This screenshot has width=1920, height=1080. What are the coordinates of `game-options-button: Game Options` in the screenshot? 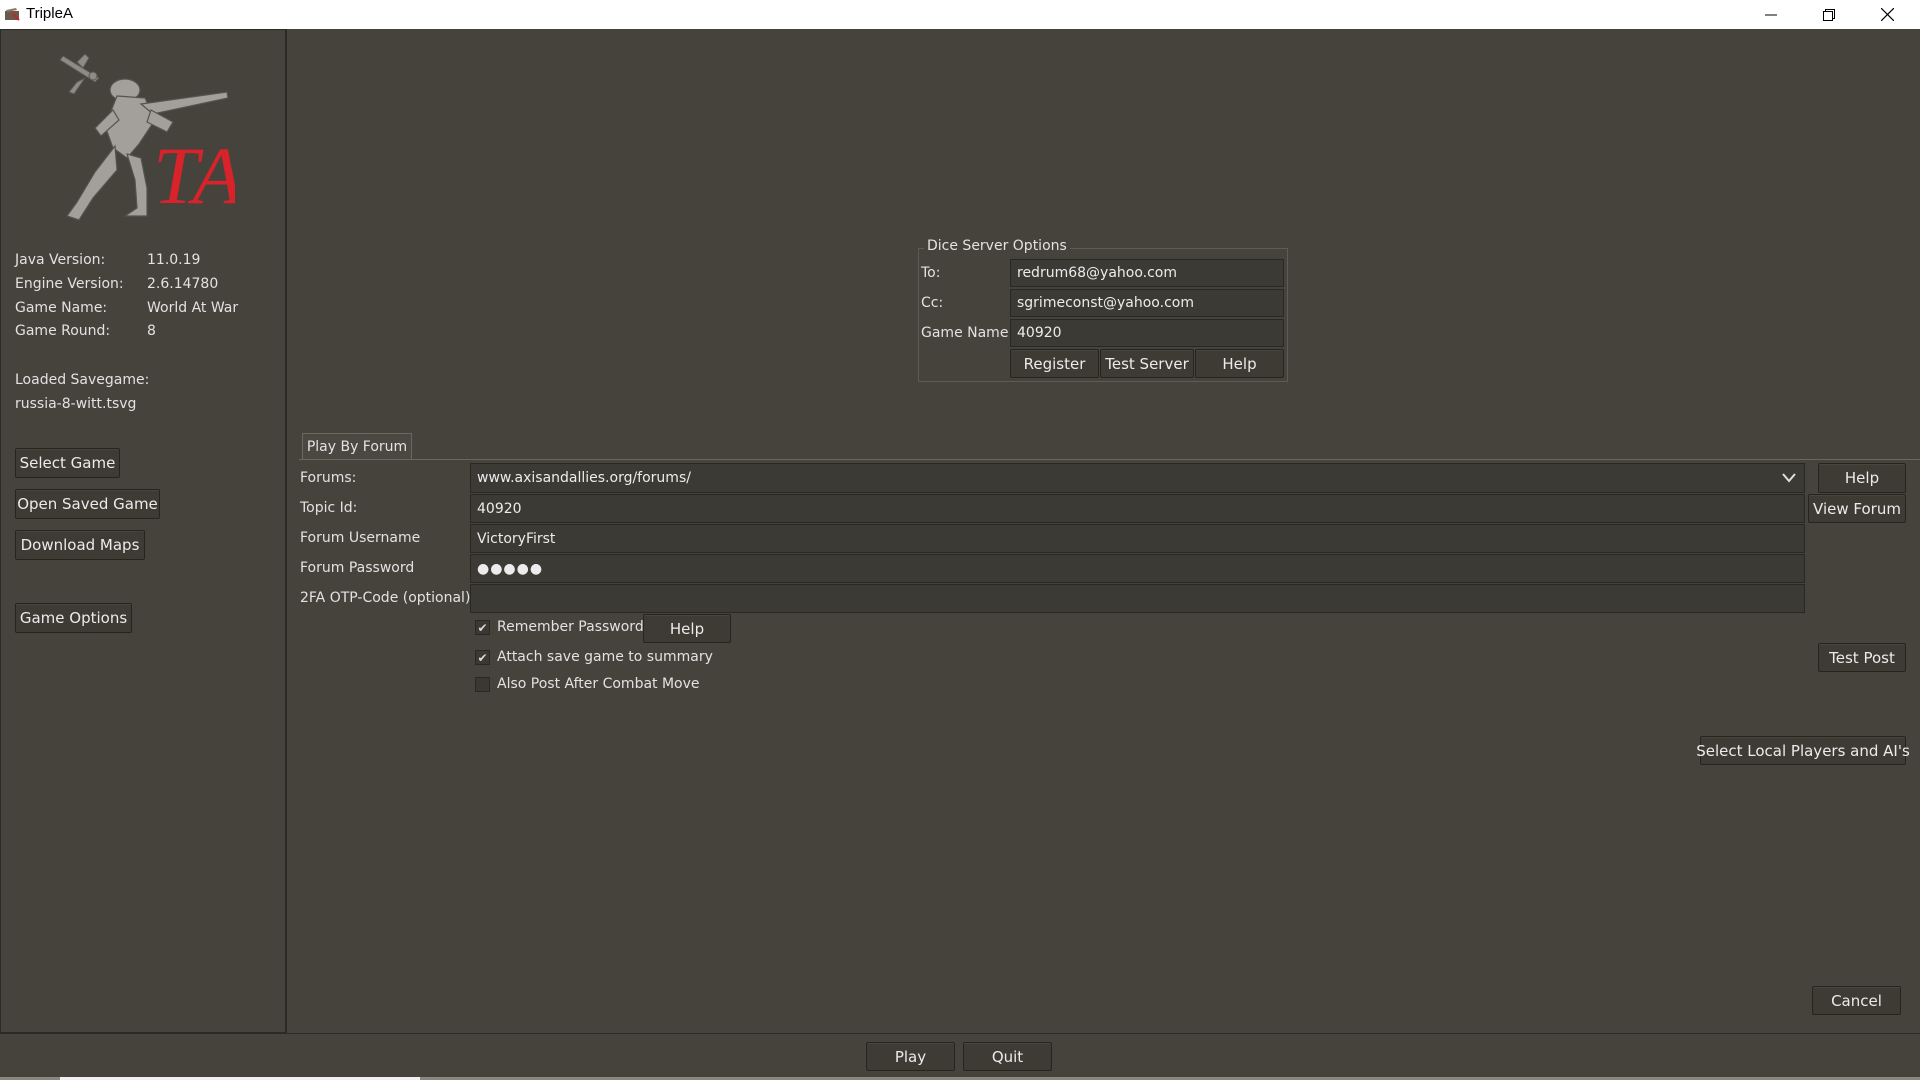 It's located at (73, 618).